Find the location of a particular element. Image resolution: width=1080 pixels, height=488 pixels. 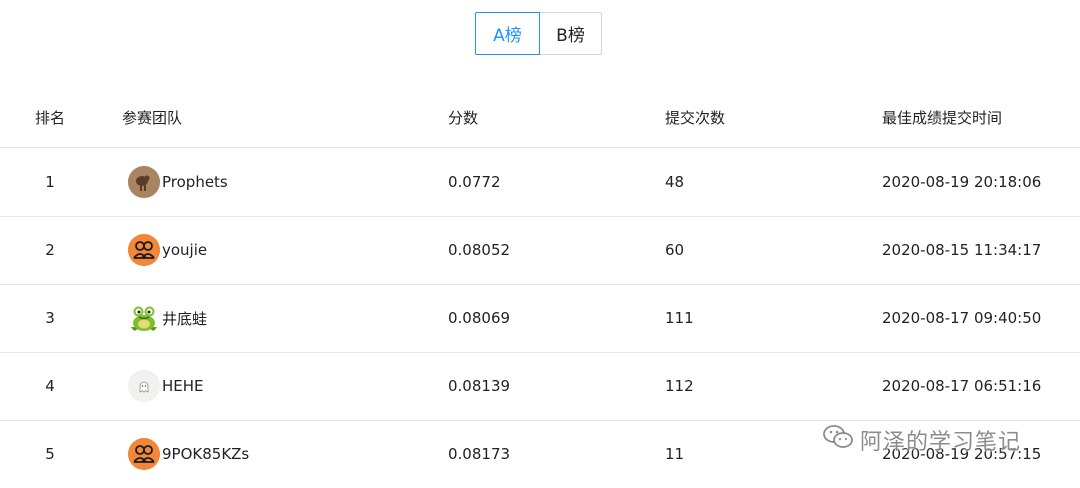

header-rank: 排名 is located at coordinates (49, 118).